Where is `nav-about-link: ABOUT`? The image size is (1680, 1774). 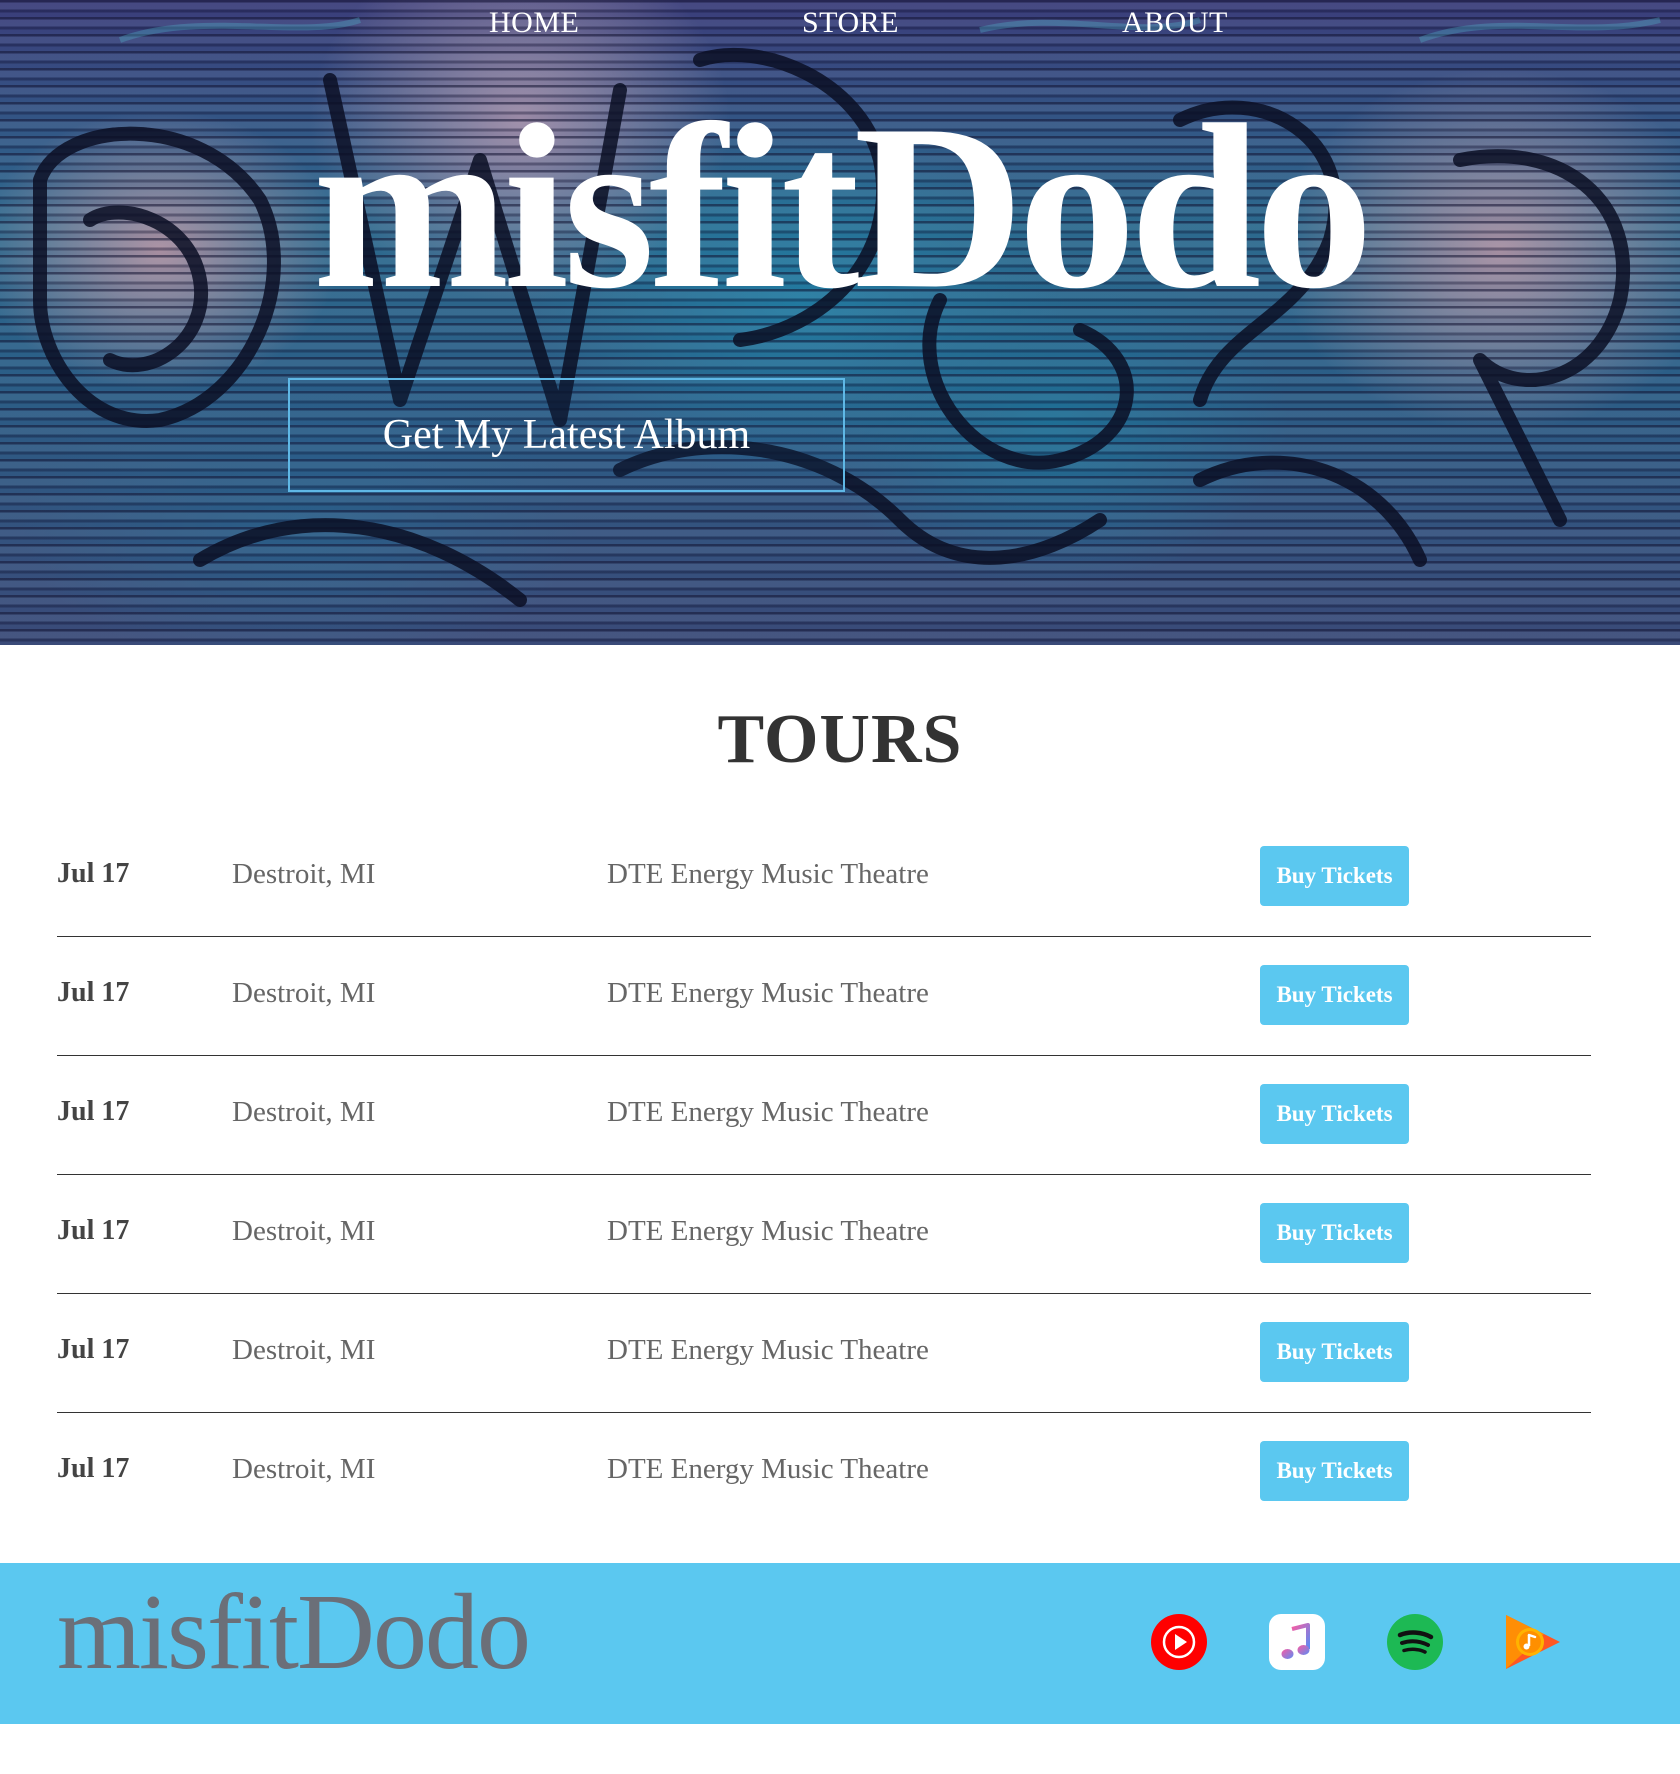
nav-about-link: ABOUT is located at coordinates (1175, 23).